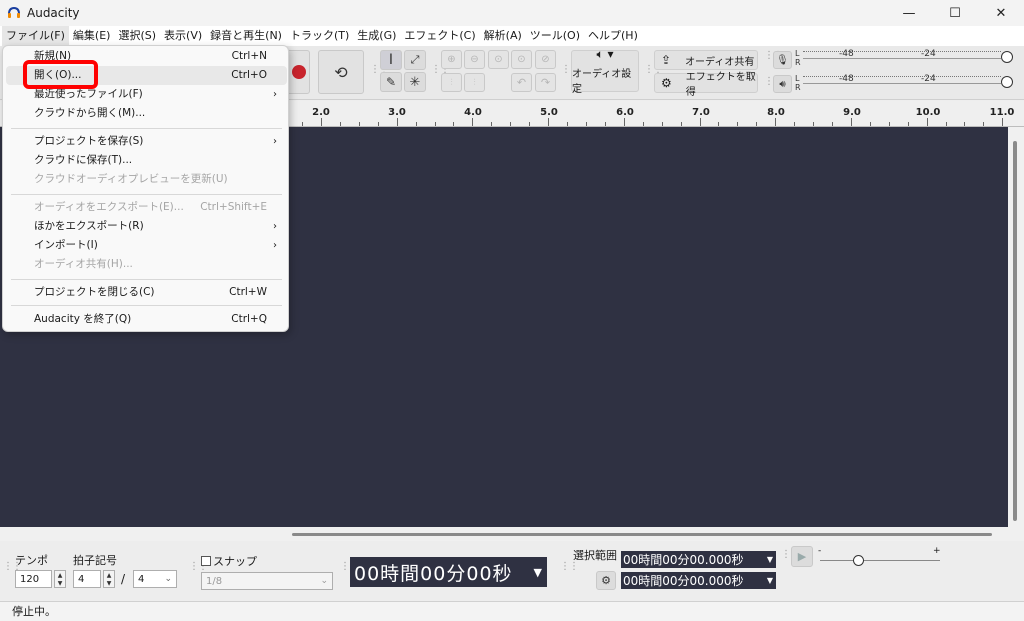  Describe the element at coordinates (155, 579) in the screenshot. I see `time-signature-lower-select: 4 ⌄` at that location.